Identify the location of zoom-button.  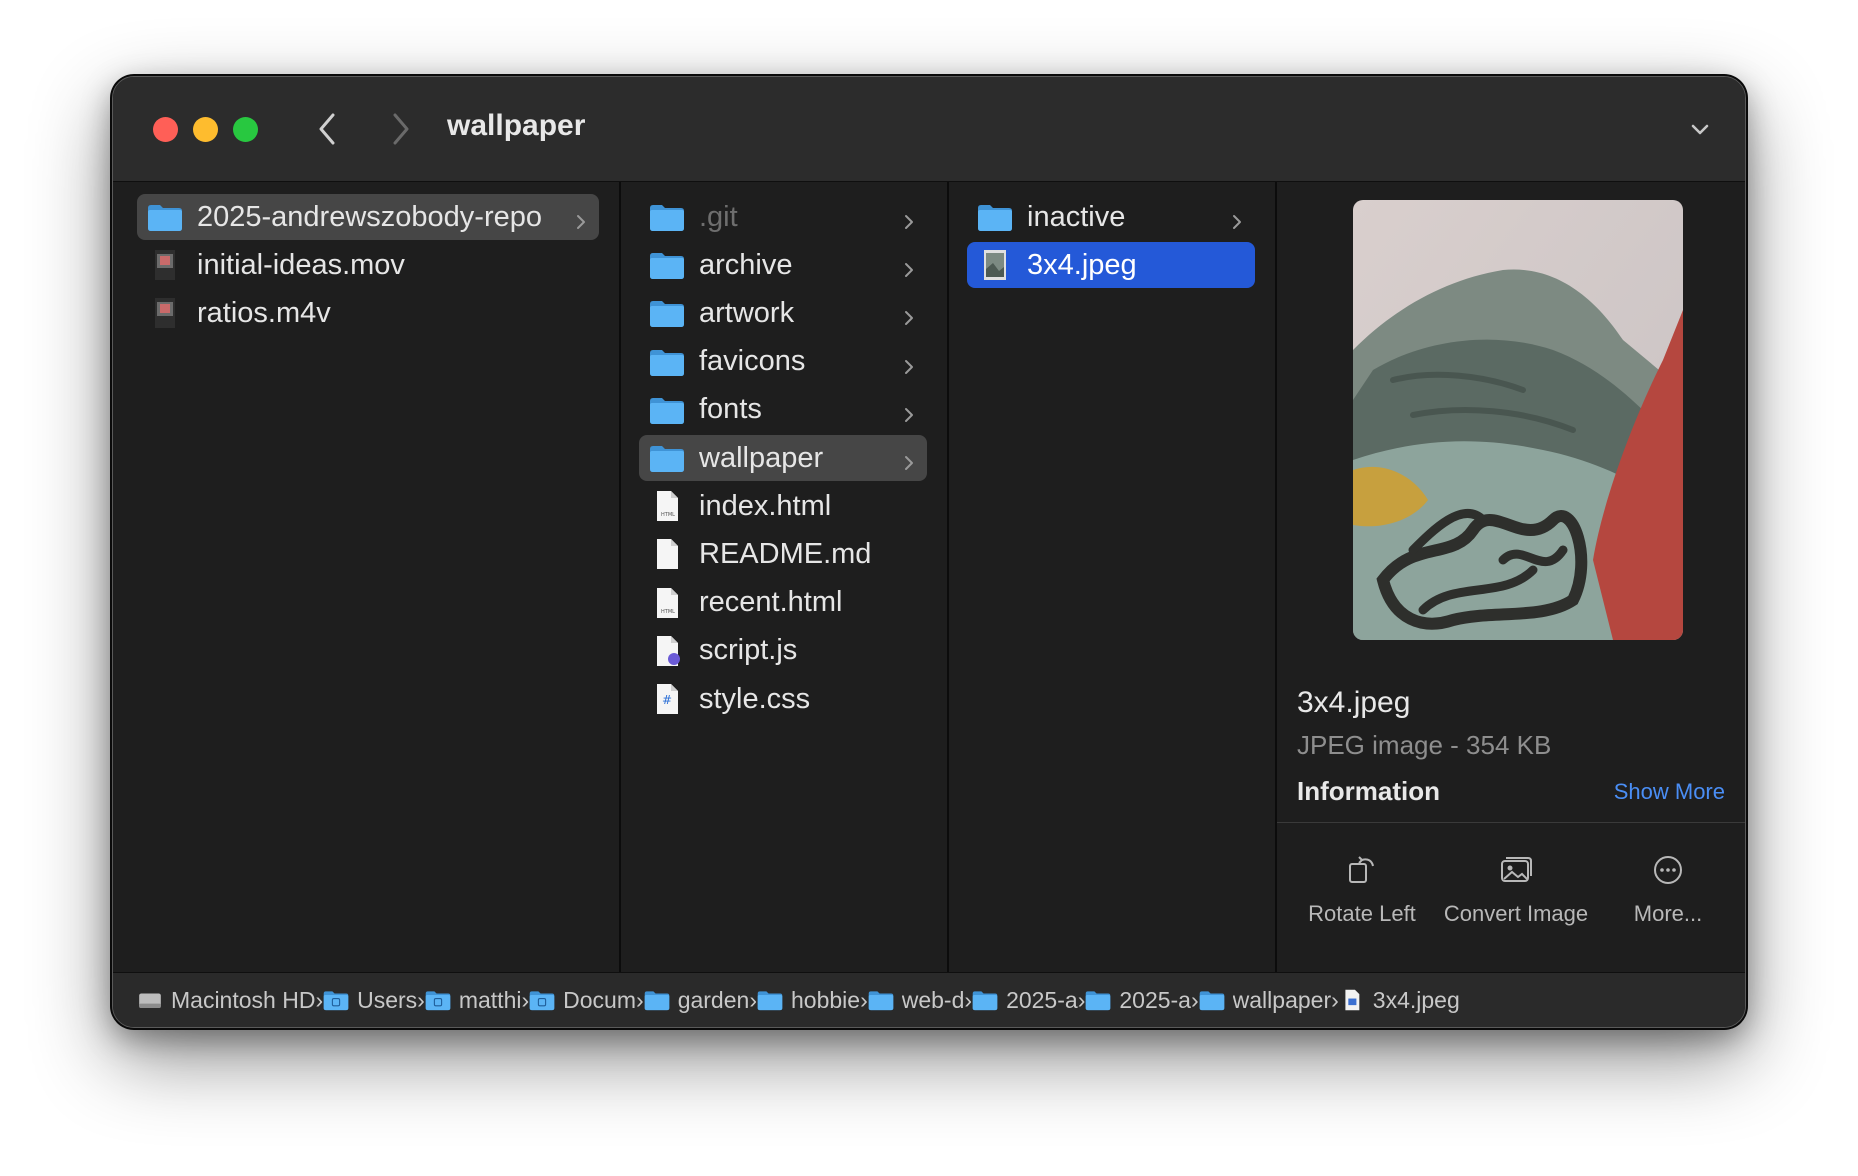
(245, 129).